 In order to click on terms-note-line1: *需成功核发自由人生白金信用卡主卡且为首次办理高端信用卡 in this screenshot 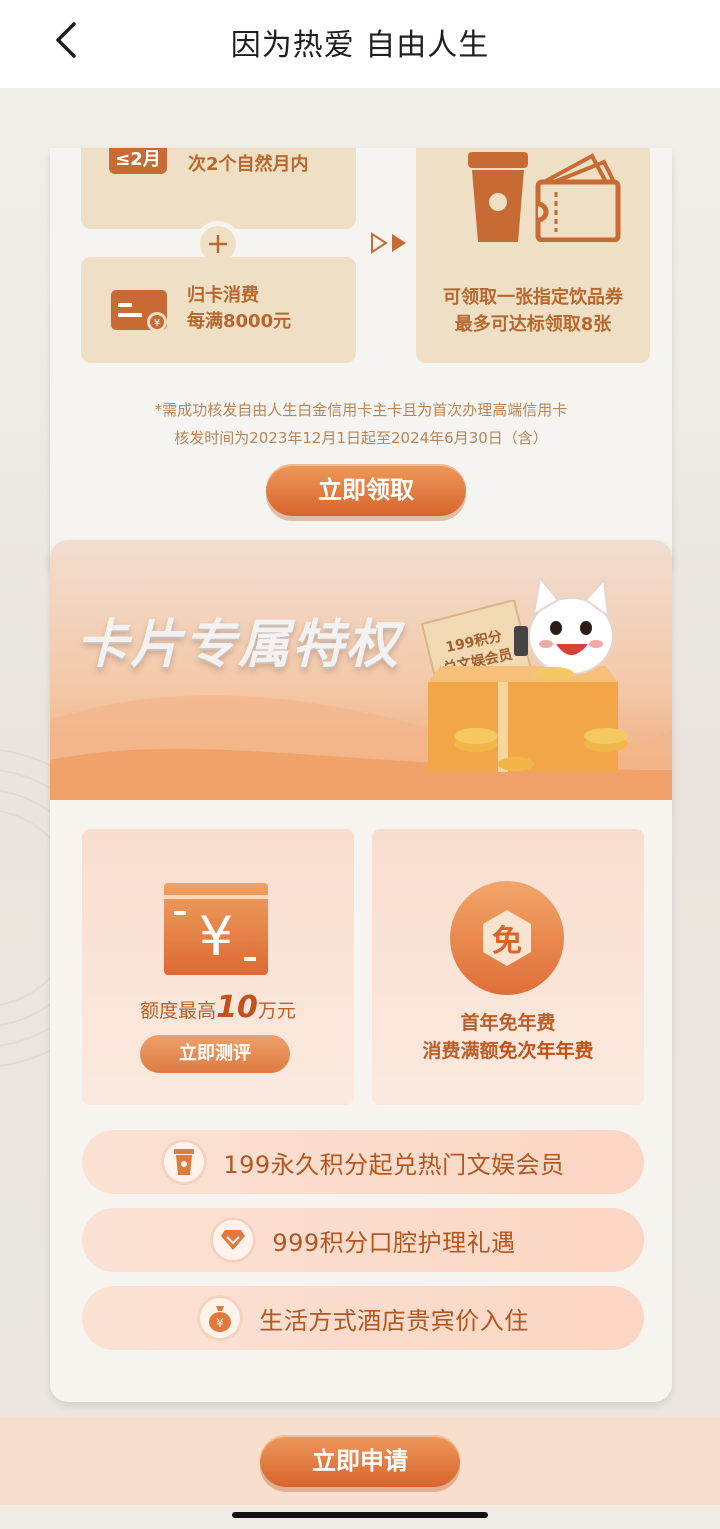, I will do `click(361, 410)`.